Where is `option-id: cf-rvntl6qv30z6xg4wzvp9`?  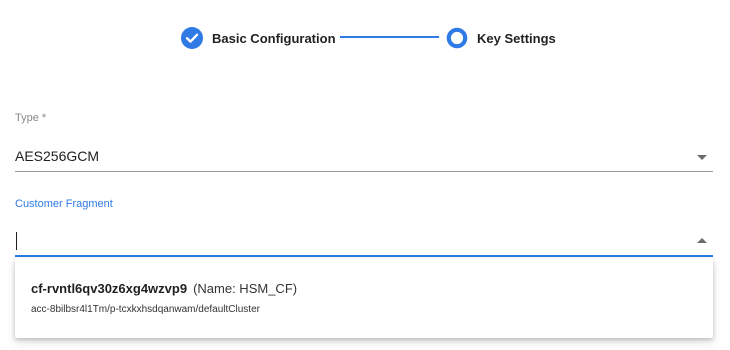
option-id: cf-rvntl6qv30z6xg4wzvp9 is located at coordinates (109, 288).